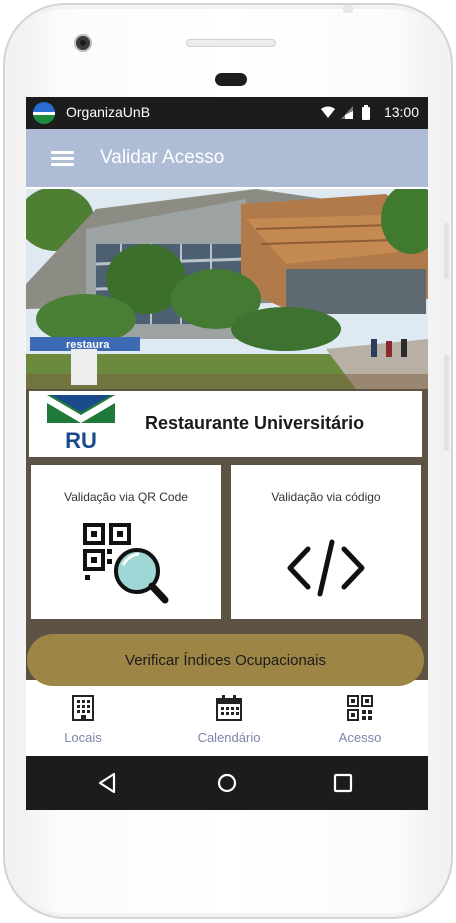 The height and width of the screenshot is (923, 456). I want to click on nav-label-calendario: Calendário, so click(229, 737).